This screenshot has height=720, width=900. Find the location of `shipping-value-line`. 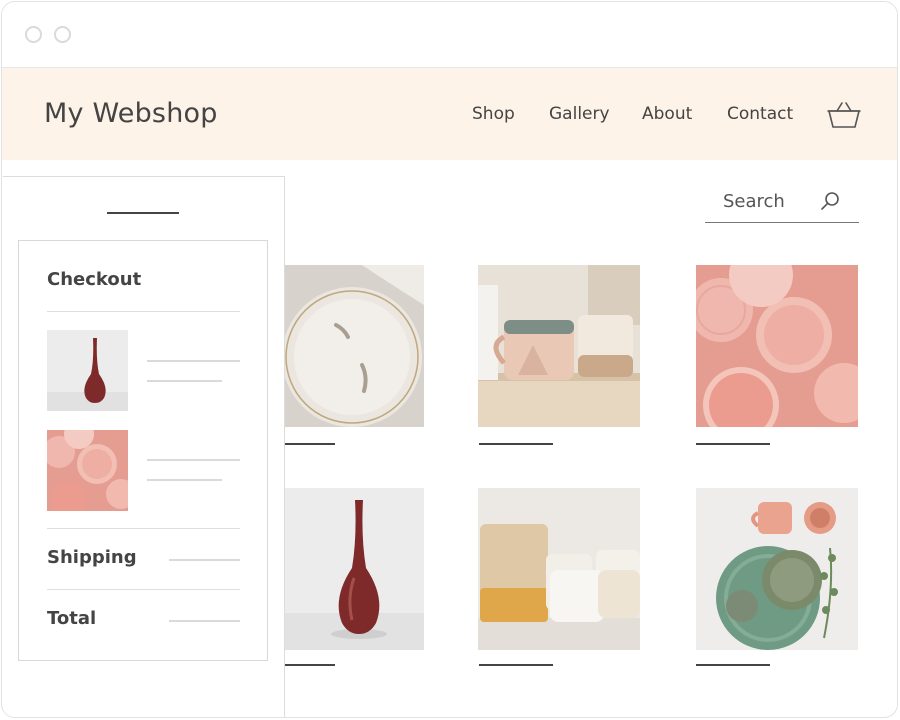

shipping-value-line is located at coordinates (204, 560).